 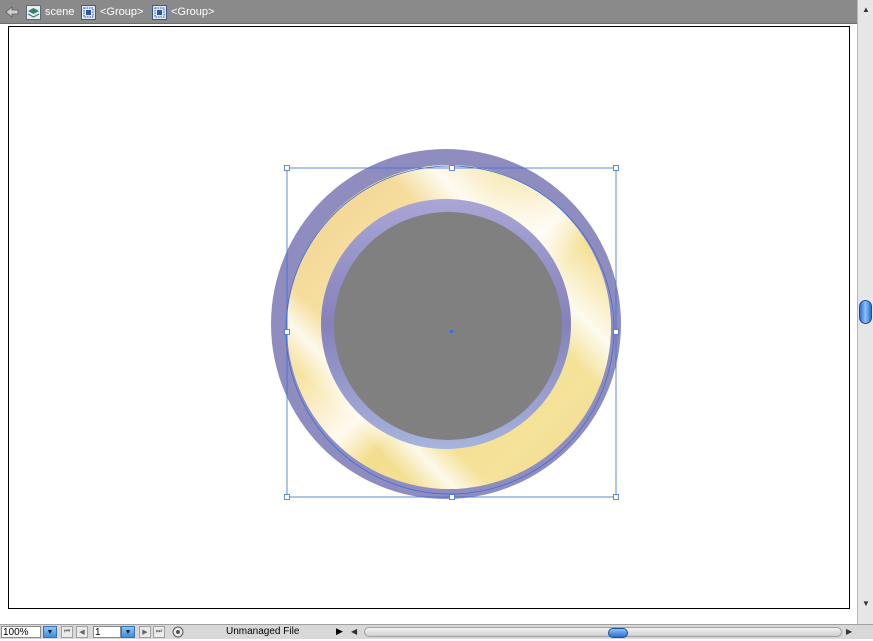 I want to click on selection-handle-se, so click(x=616, y=497).